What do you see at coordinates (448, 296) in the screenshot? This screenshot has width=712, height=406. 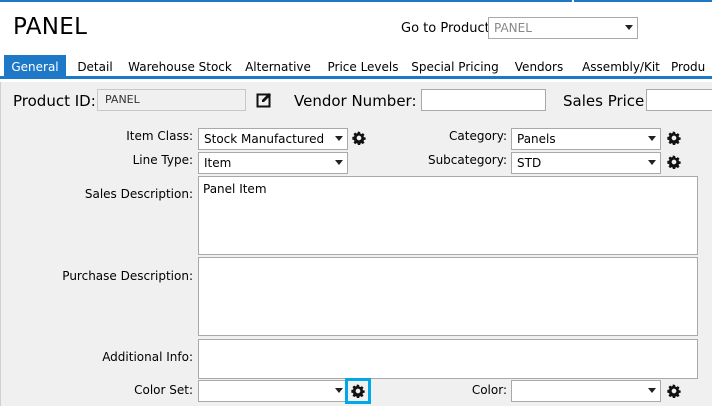 I see `purchase-description-textarea` at bounding box center [448, 296].